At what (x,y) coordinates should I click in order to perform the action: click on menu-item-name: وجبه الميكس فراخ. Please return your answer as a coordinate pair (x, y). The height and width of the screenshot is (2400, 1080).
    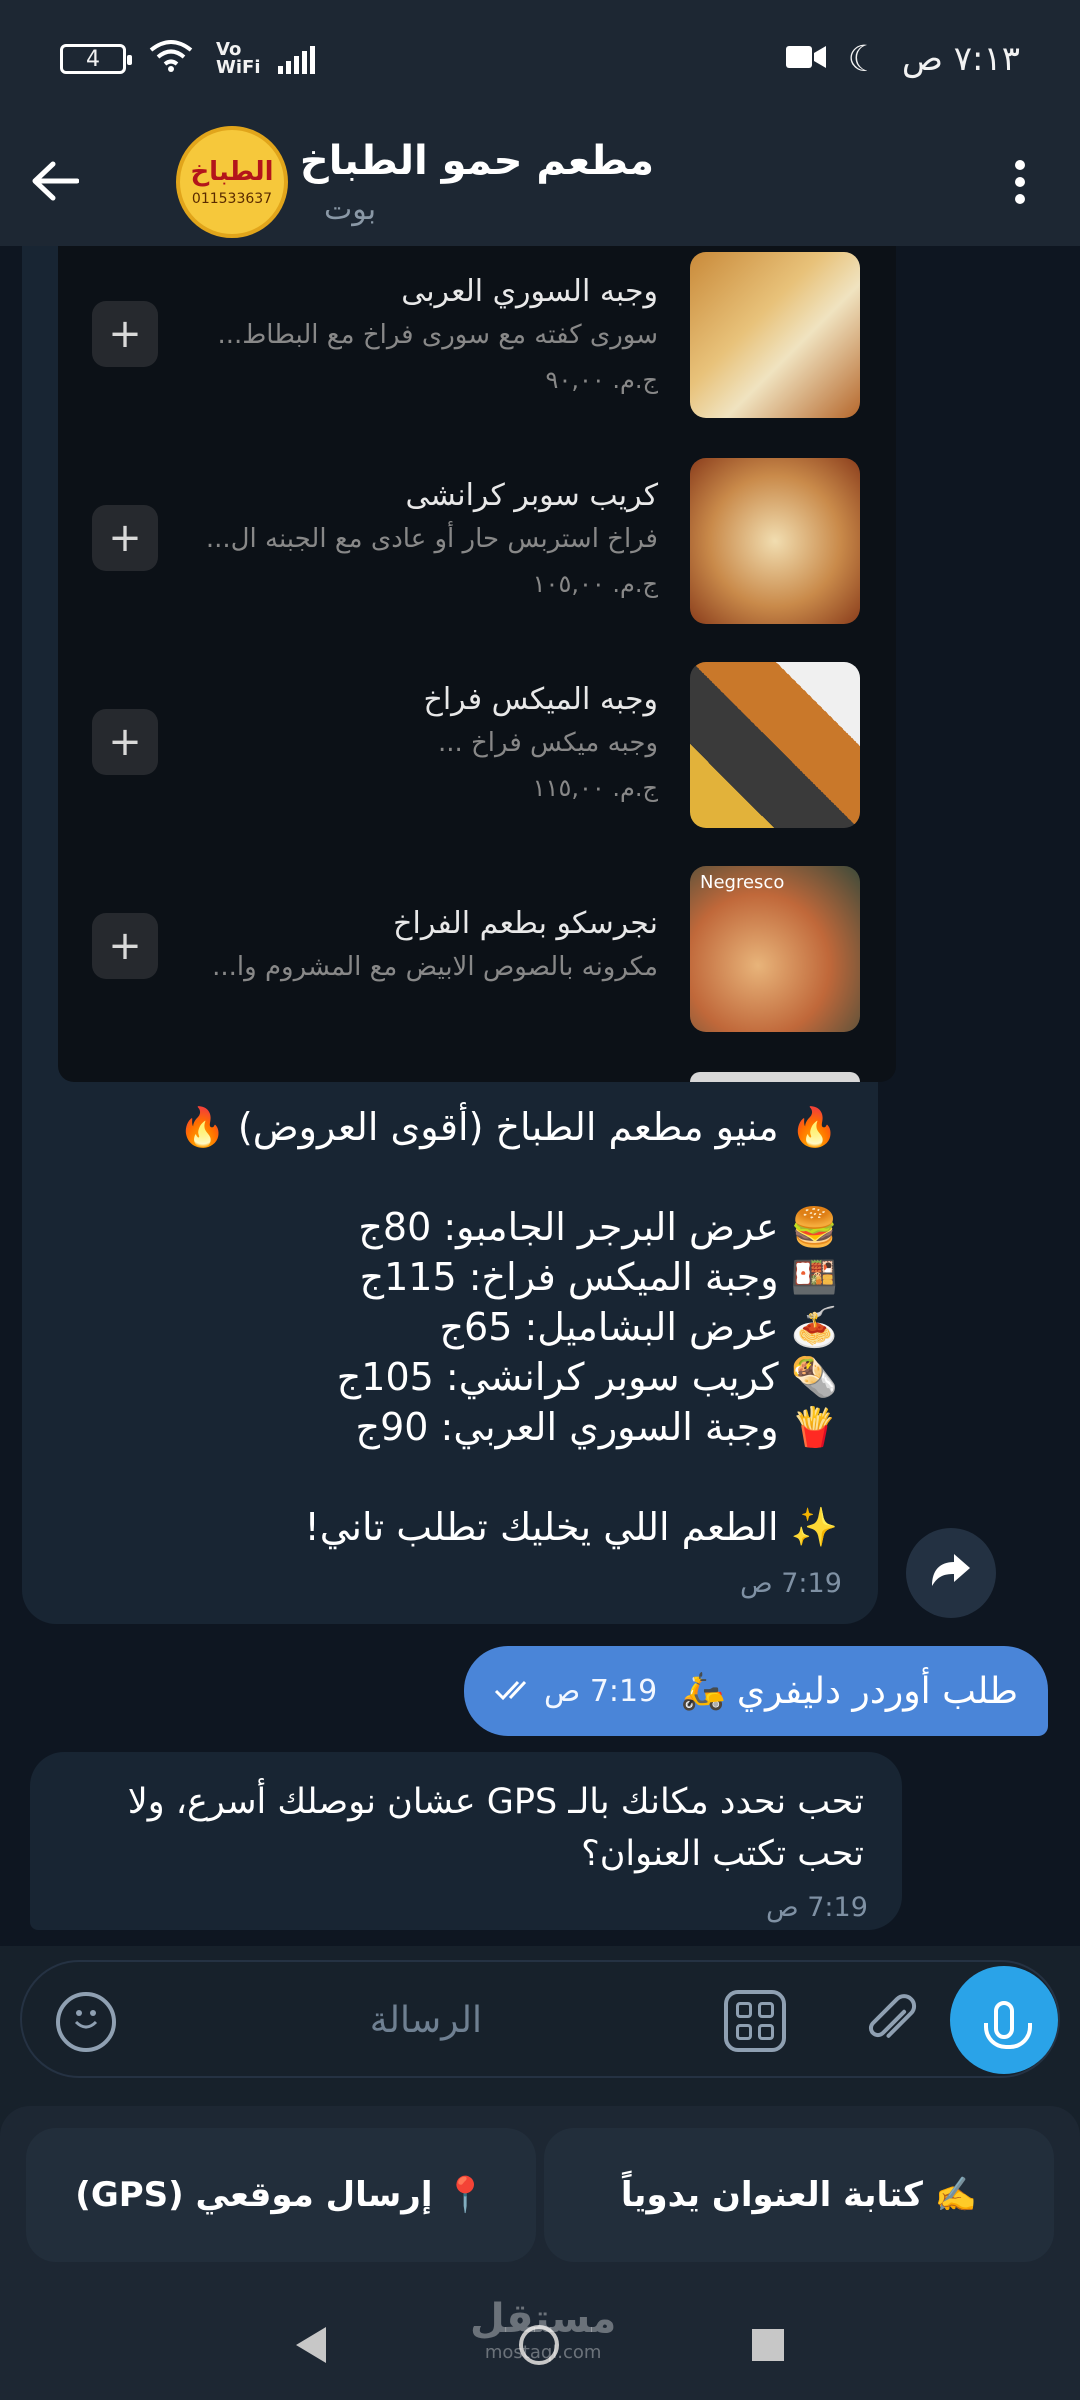
    Looking at the image, I should click on (540, 699).